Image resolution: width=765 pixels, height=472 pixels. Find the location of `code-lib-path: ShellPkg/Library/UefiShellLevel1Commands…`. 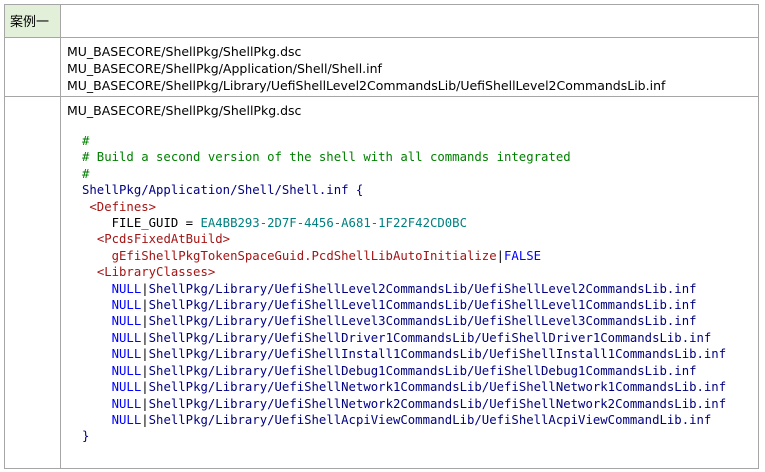

code-lib-path: ShellPkg/Library/UefiShellLevel1Commands… is located at coordinates (422, 305).